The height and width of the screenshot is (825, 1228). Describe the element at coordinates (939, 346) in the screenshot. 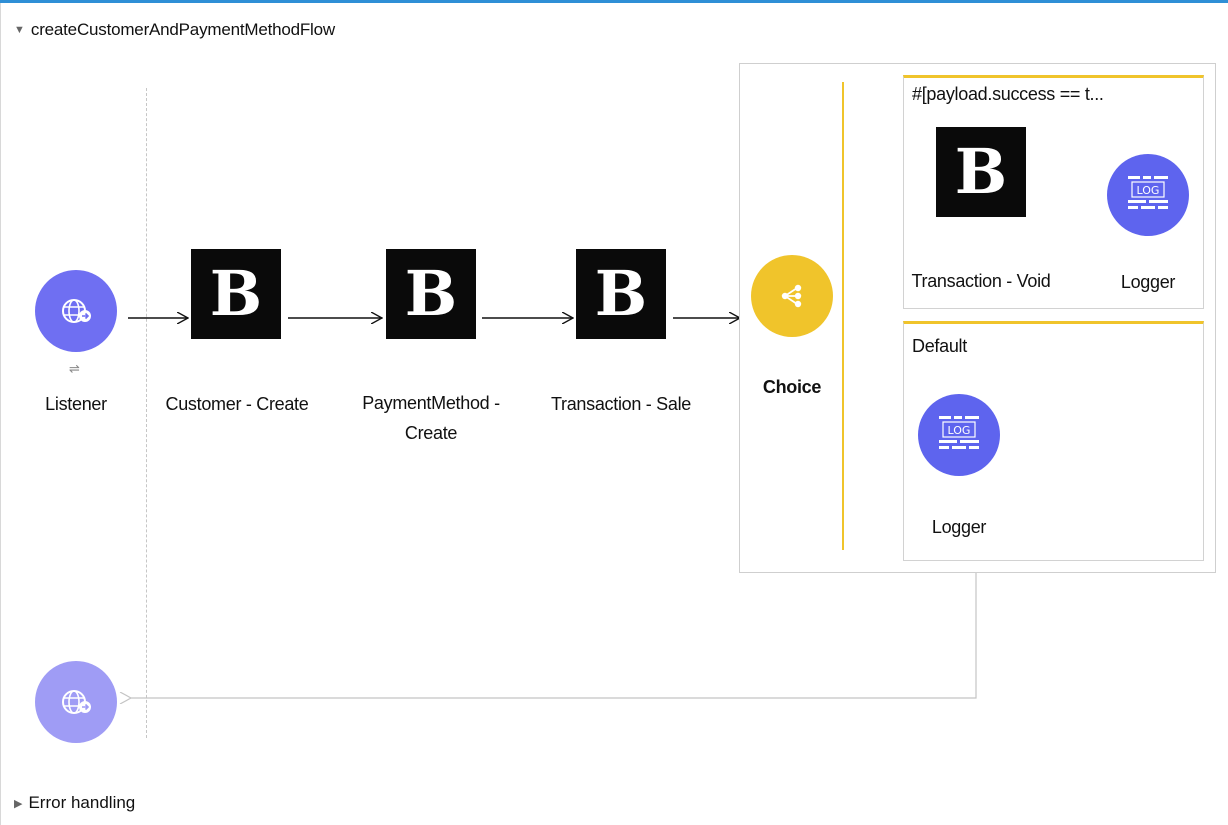

I see `route-default-title: Default` at that location.